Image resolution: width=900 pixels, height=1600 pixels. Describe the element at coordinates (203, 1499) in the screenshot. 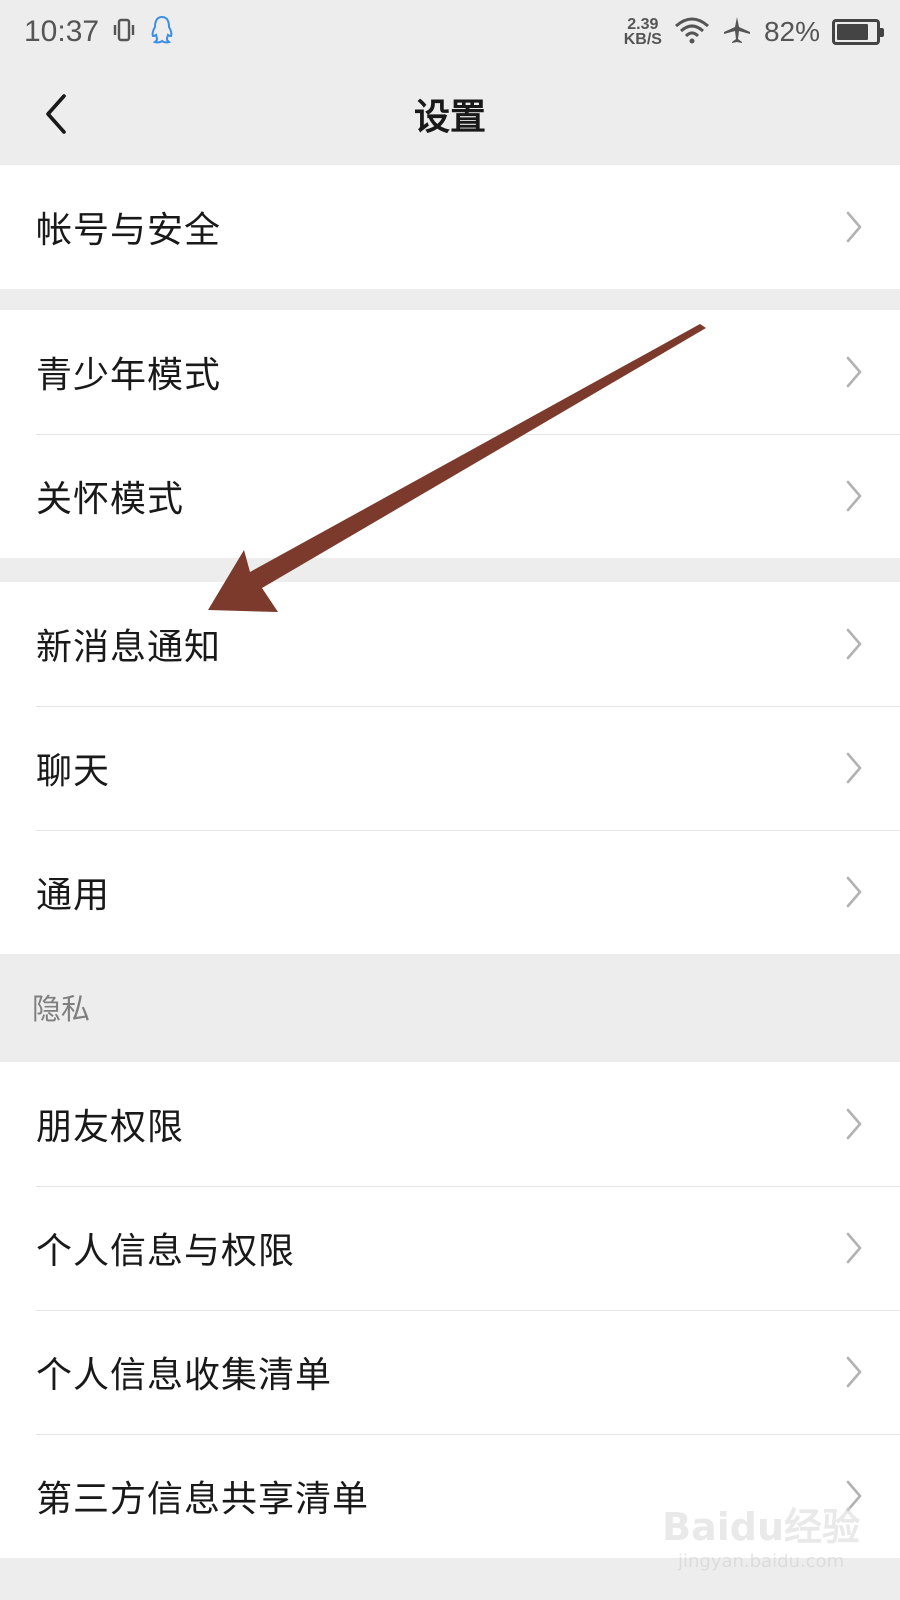

I see `settings-item-label: 第三方信息共享清单` at that location.